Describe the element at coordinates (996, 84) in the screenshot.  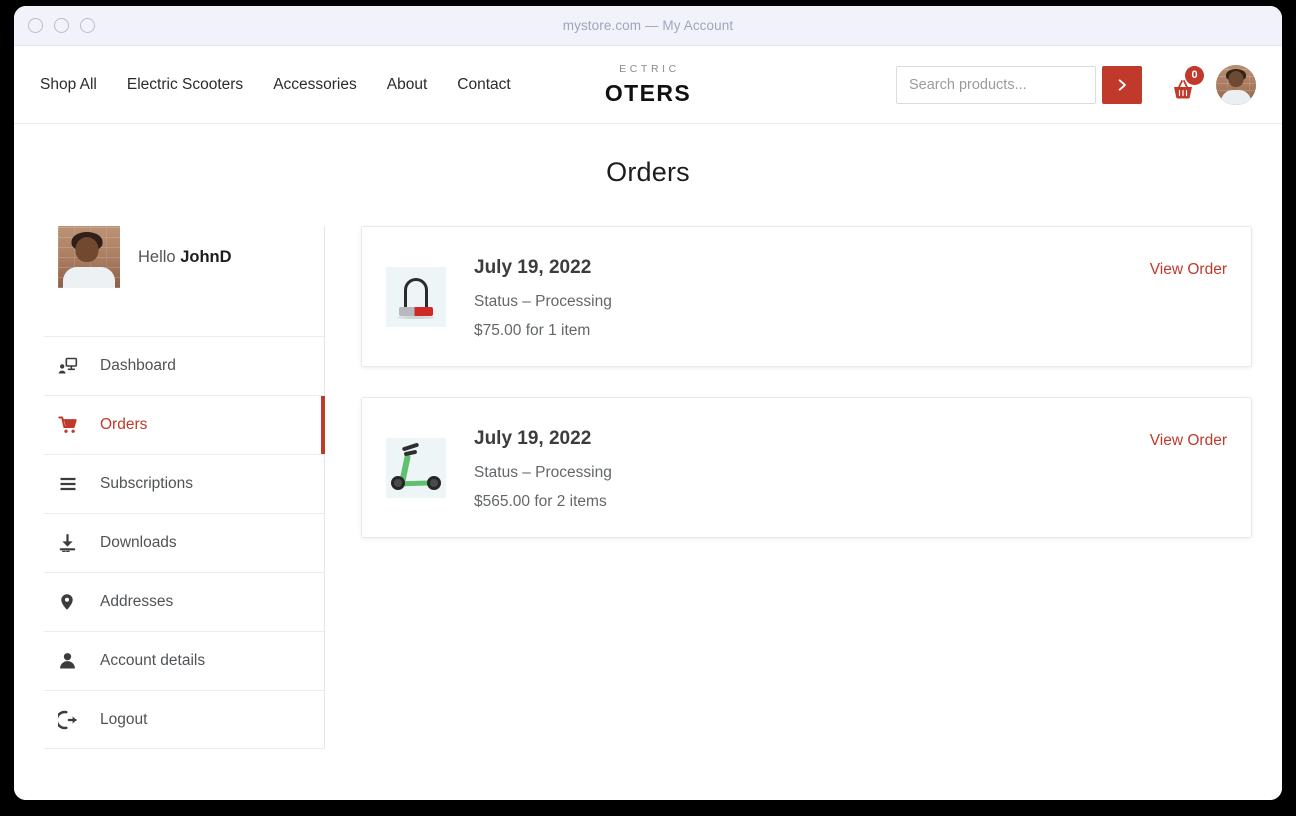
I see `search-input` at that location.